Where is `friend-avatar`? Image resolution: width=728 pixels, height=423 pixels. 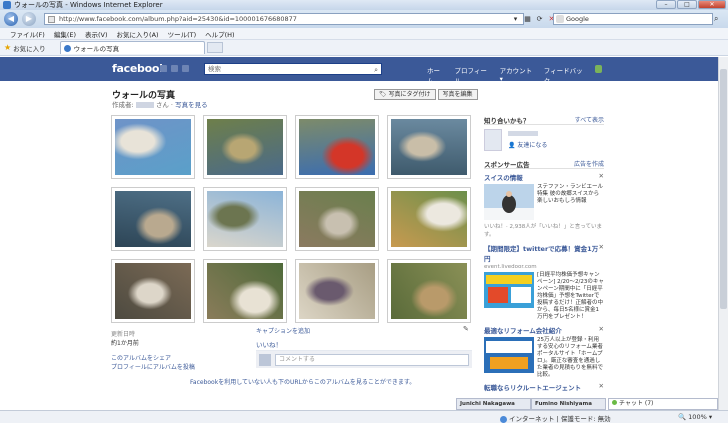 friend-avatar is located at coordinates (493, 140).